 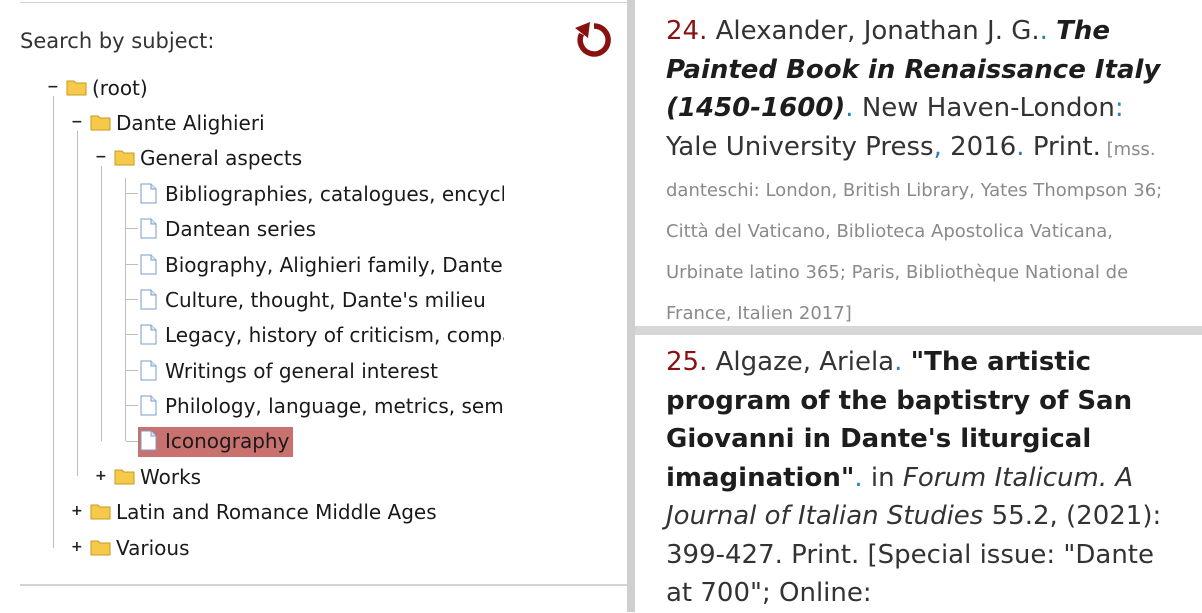 What do you see at coordinates (276, 512) in the screenshot?
I see `tree-label-latin: Latin and Romance Middle Ages` at bounding box center [276, 512].